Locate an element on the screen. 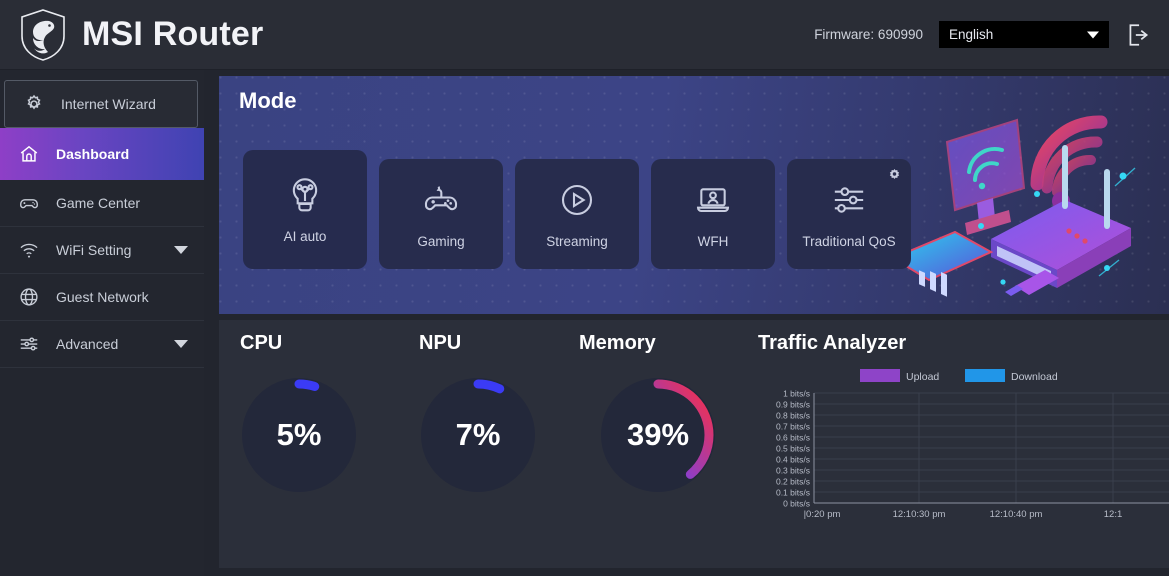 The height and width of the screenshot is (576, 1169). page-title: MSI Router is located at coordinates (173, 34).